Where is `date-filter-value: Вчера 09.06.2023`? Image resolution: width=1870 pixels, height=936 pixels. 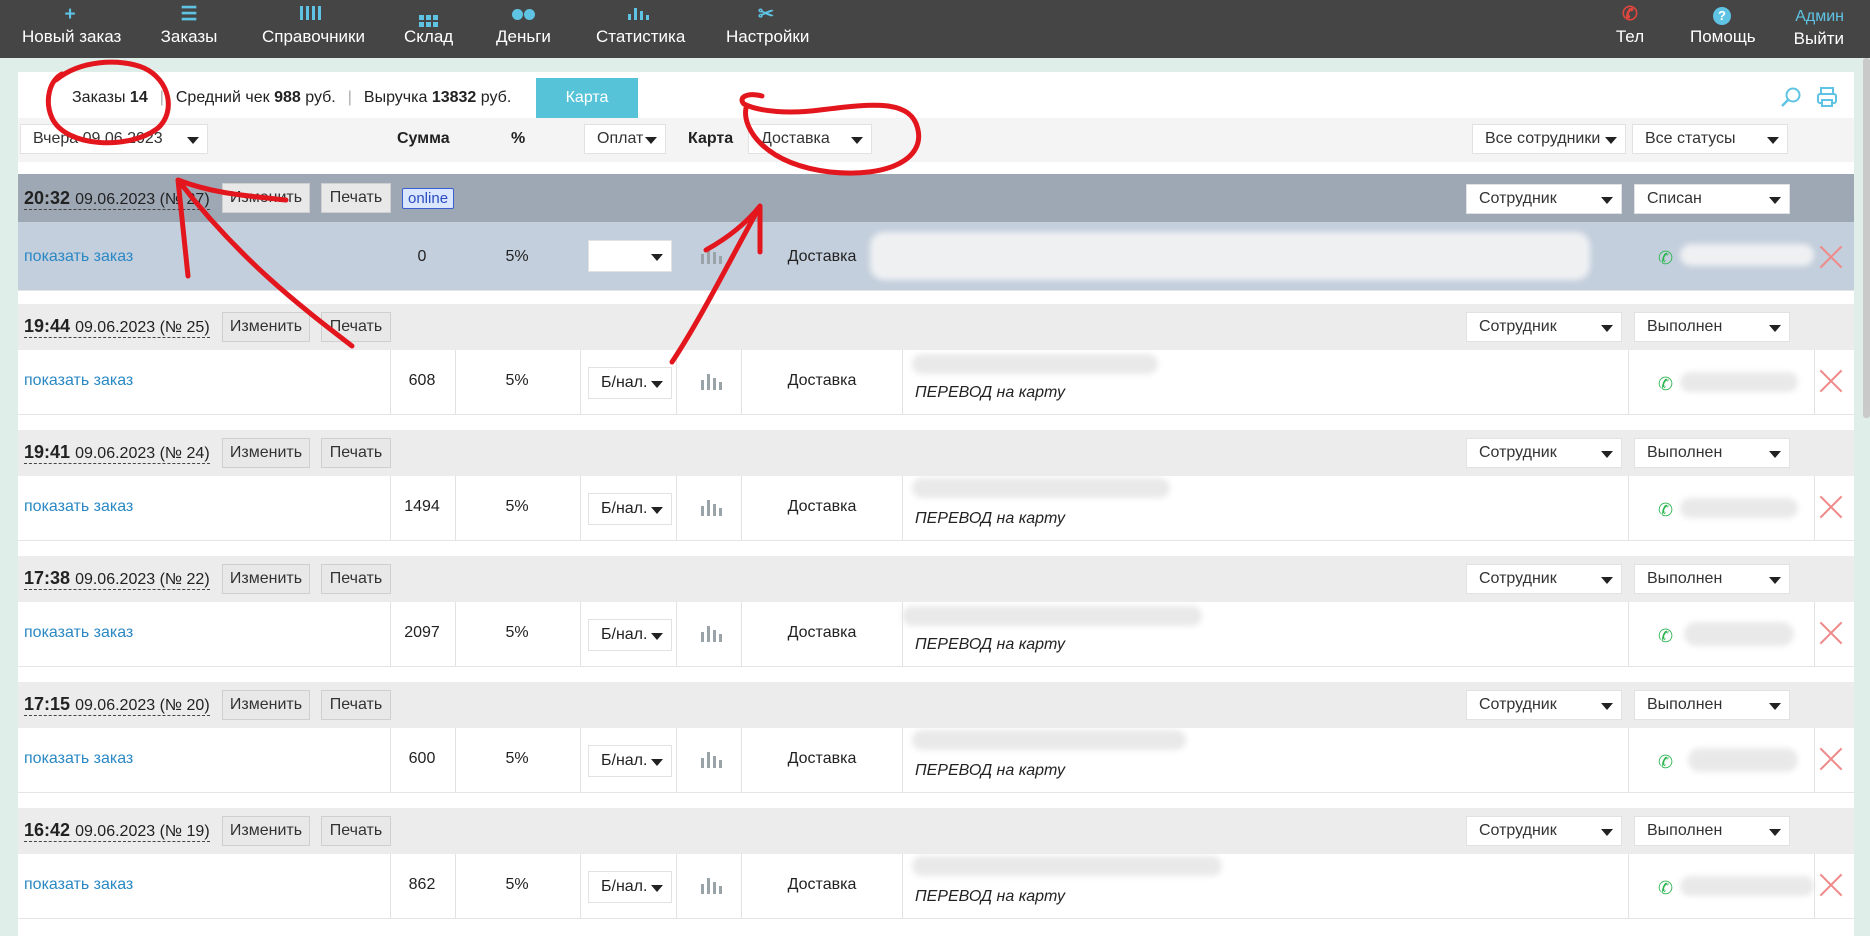
date-filter-value: Вчера 09.06.2023 is located at coordinates (98, 138).